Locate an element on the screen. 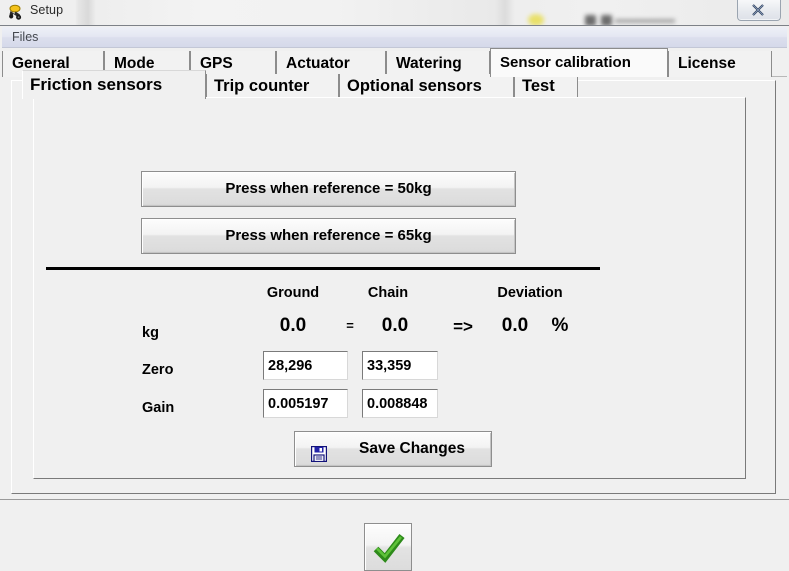 The height and width of the screenshot is (571, 789). close-button is located at coordinates (759, 10).